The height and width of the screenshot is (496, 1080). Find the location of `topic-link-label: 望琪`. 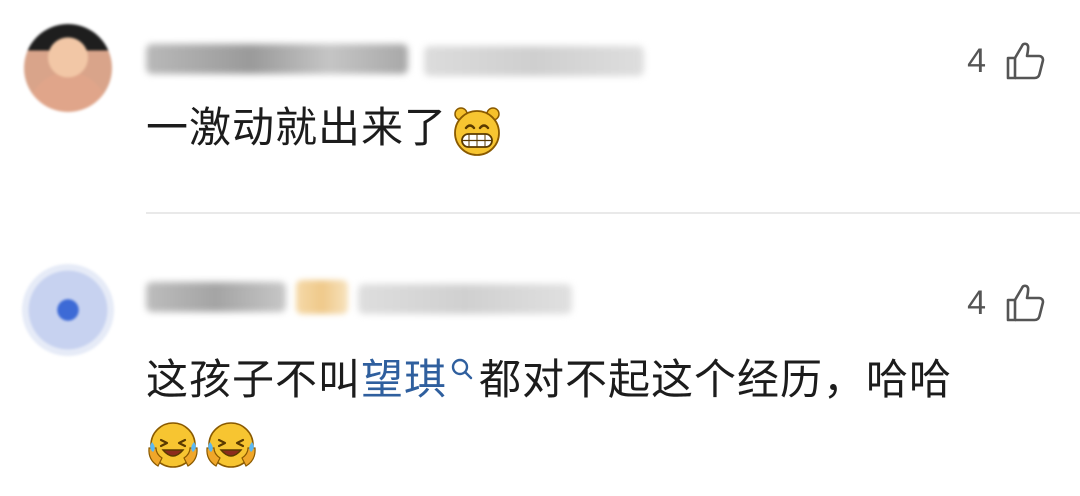

topic-link-label: 望琪 is located at coordinates (404, 379).